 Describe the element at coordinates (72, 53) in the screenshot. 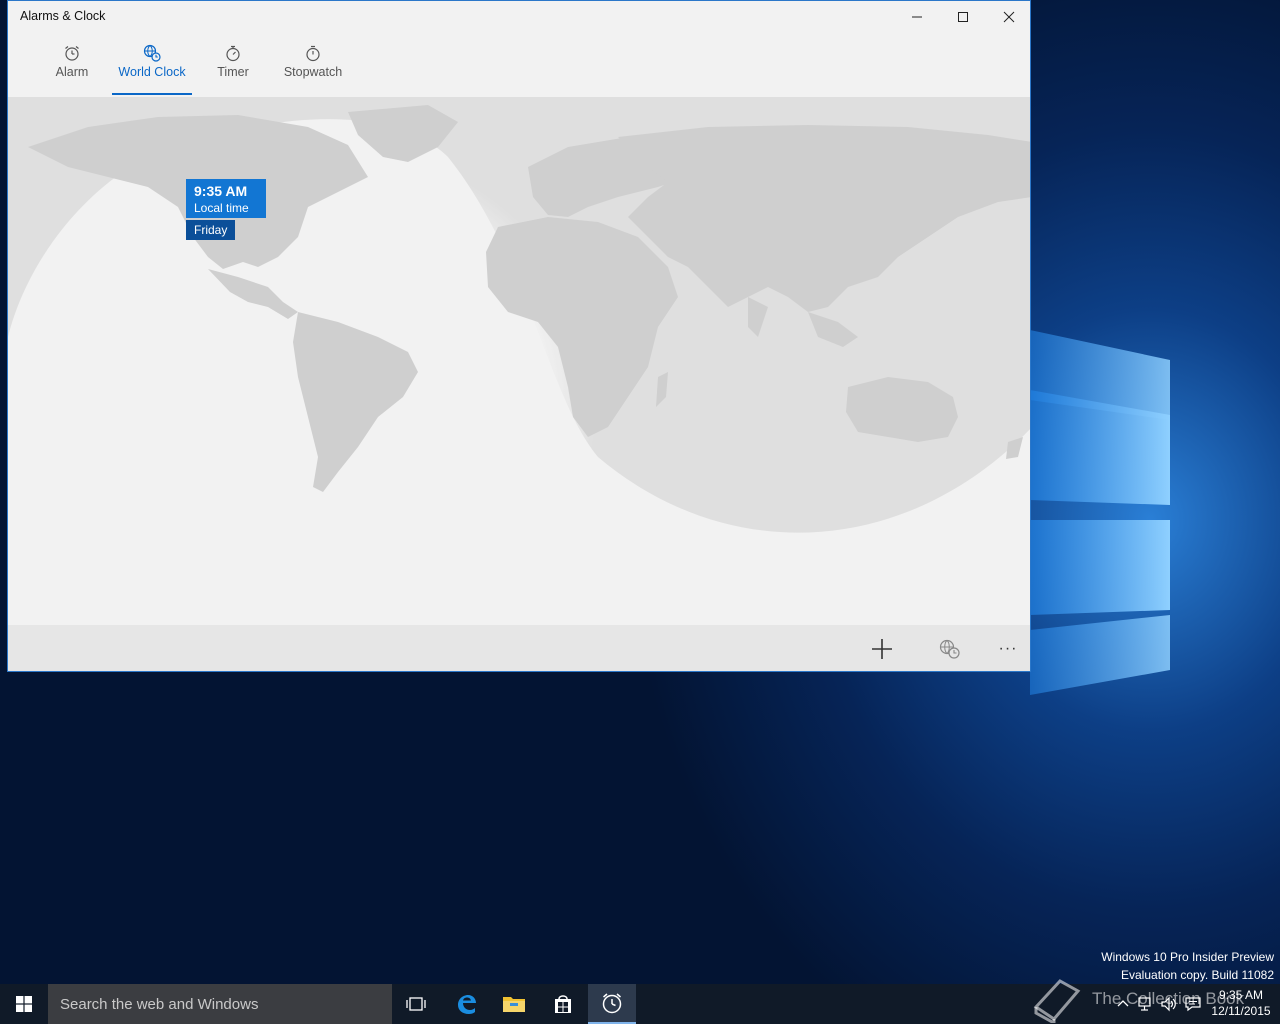

I see `alarm-clock-icon` at that location.